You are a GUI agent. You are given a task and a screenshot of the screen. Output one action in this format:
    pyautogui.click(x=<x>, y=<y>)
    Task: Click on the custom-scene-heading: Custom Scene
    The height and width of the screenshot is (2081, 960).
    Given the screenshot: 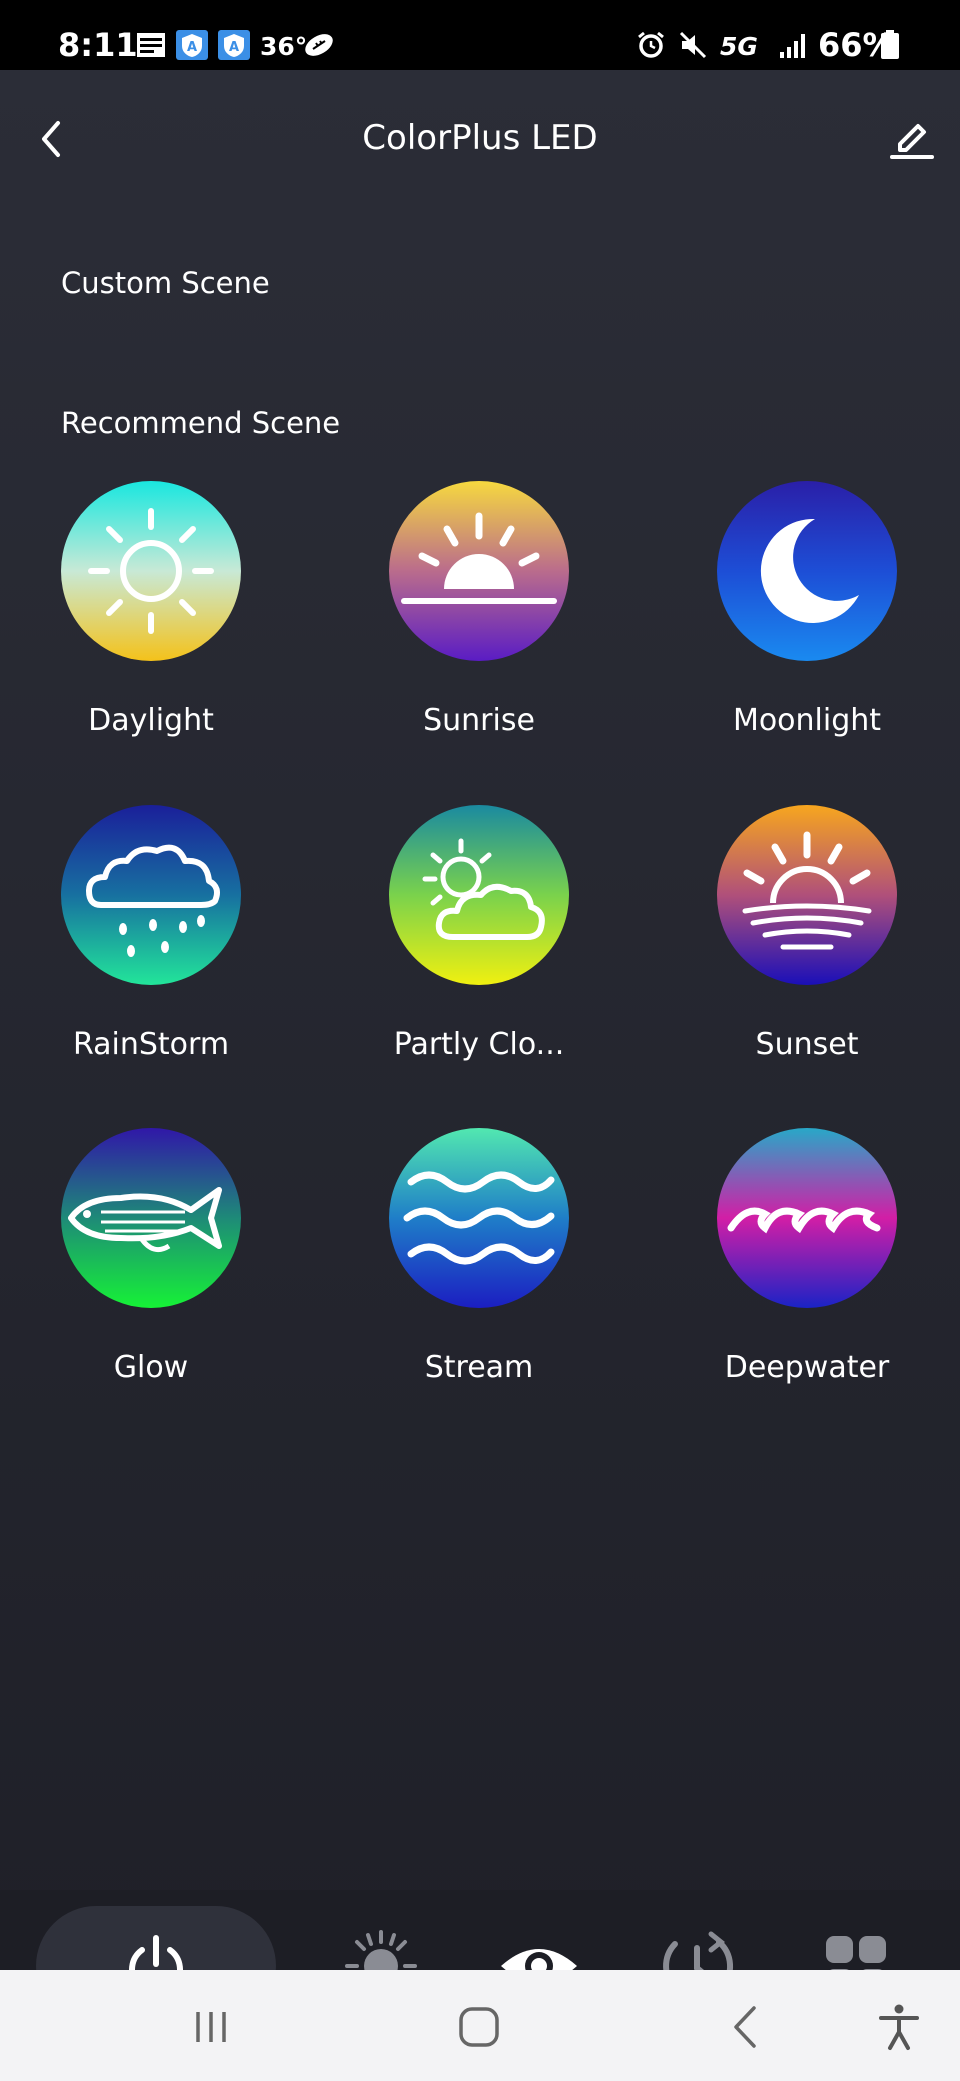 What is the action you would take?
    pyautogui.click(x=165, y=283)
    